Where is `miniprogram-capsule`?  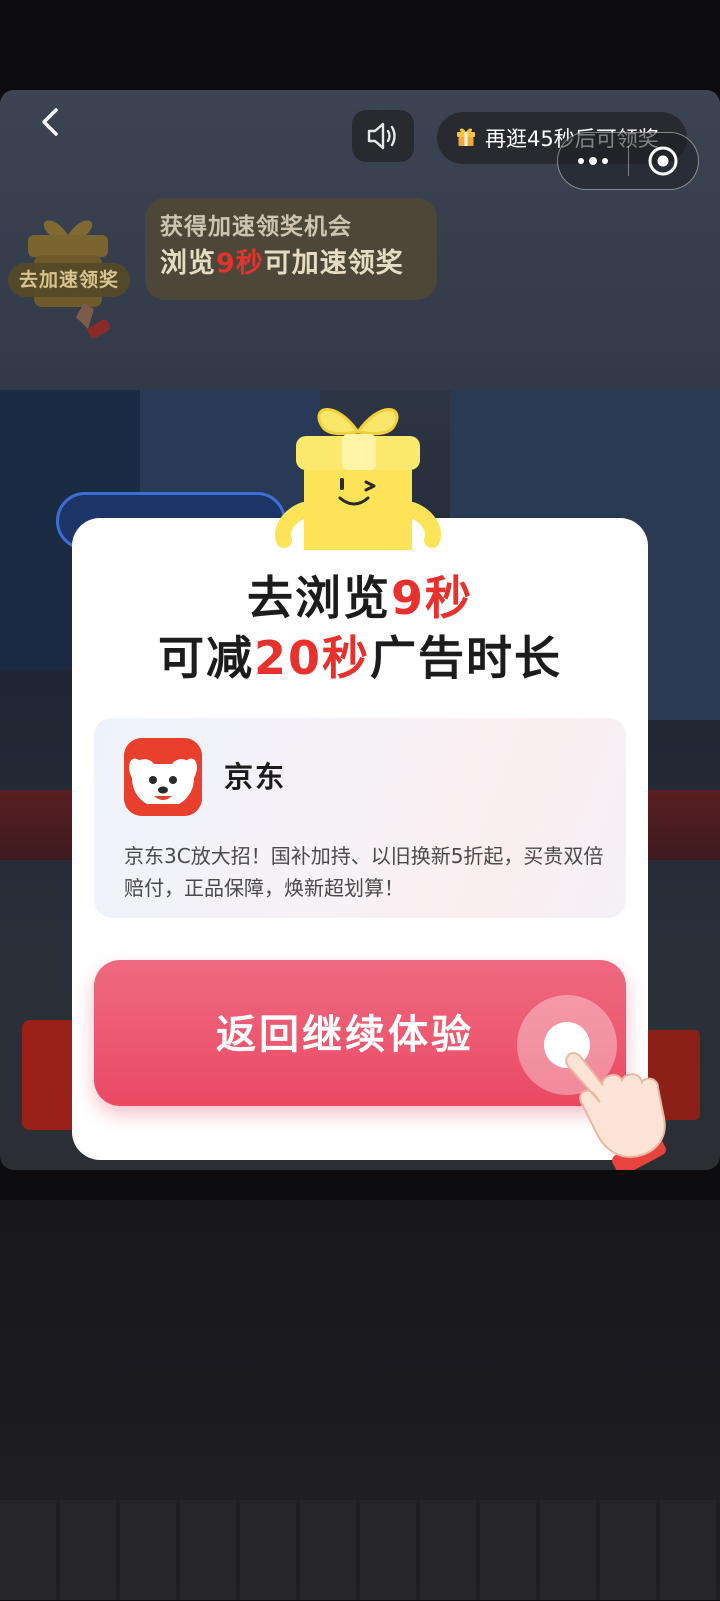
miniprogram-capsule is located at coordinates (628, 161).